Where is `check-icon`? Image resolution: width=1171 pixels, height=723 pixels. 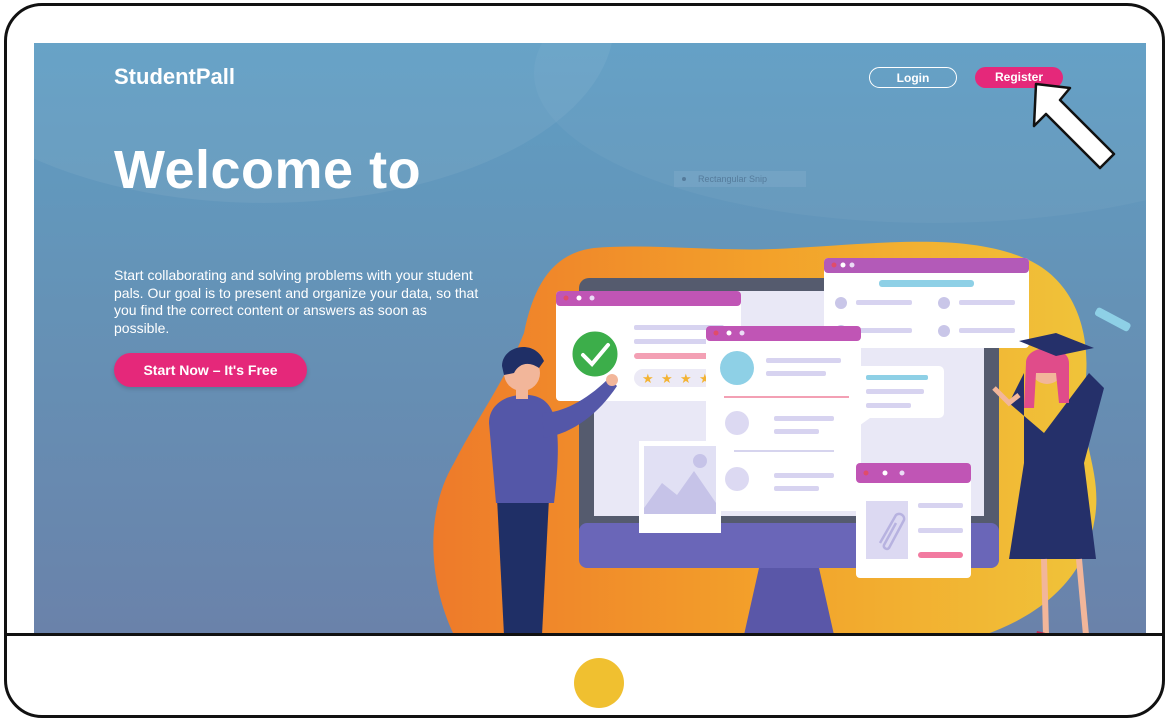 check-icon is located at coordinates (595, 354).